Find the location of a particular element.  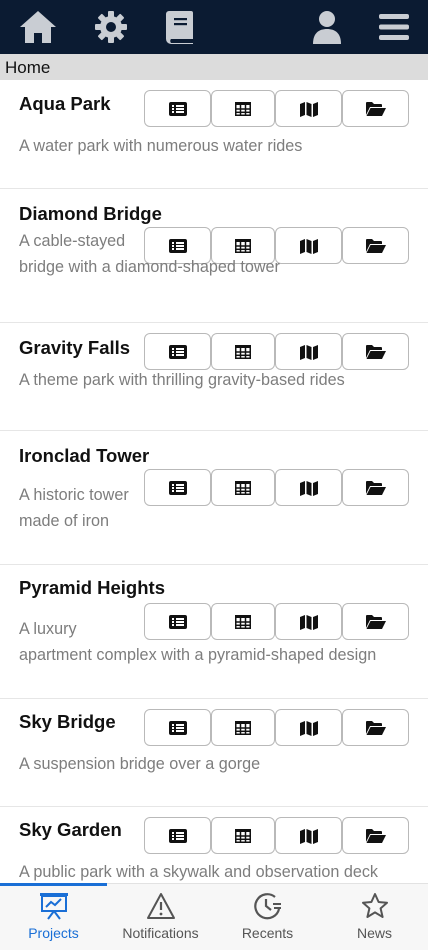

warning-icon is located at coordinates (160, 906).